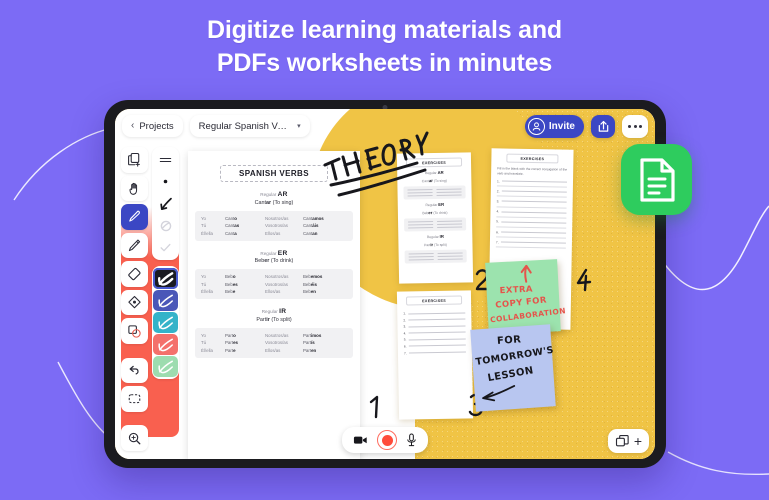 The height and width of the screenshot is (500, 769). What do you see at coordinates (156, 126) in the screenshot?
I see `back-label: Projects` at bounding box center [156, 126].